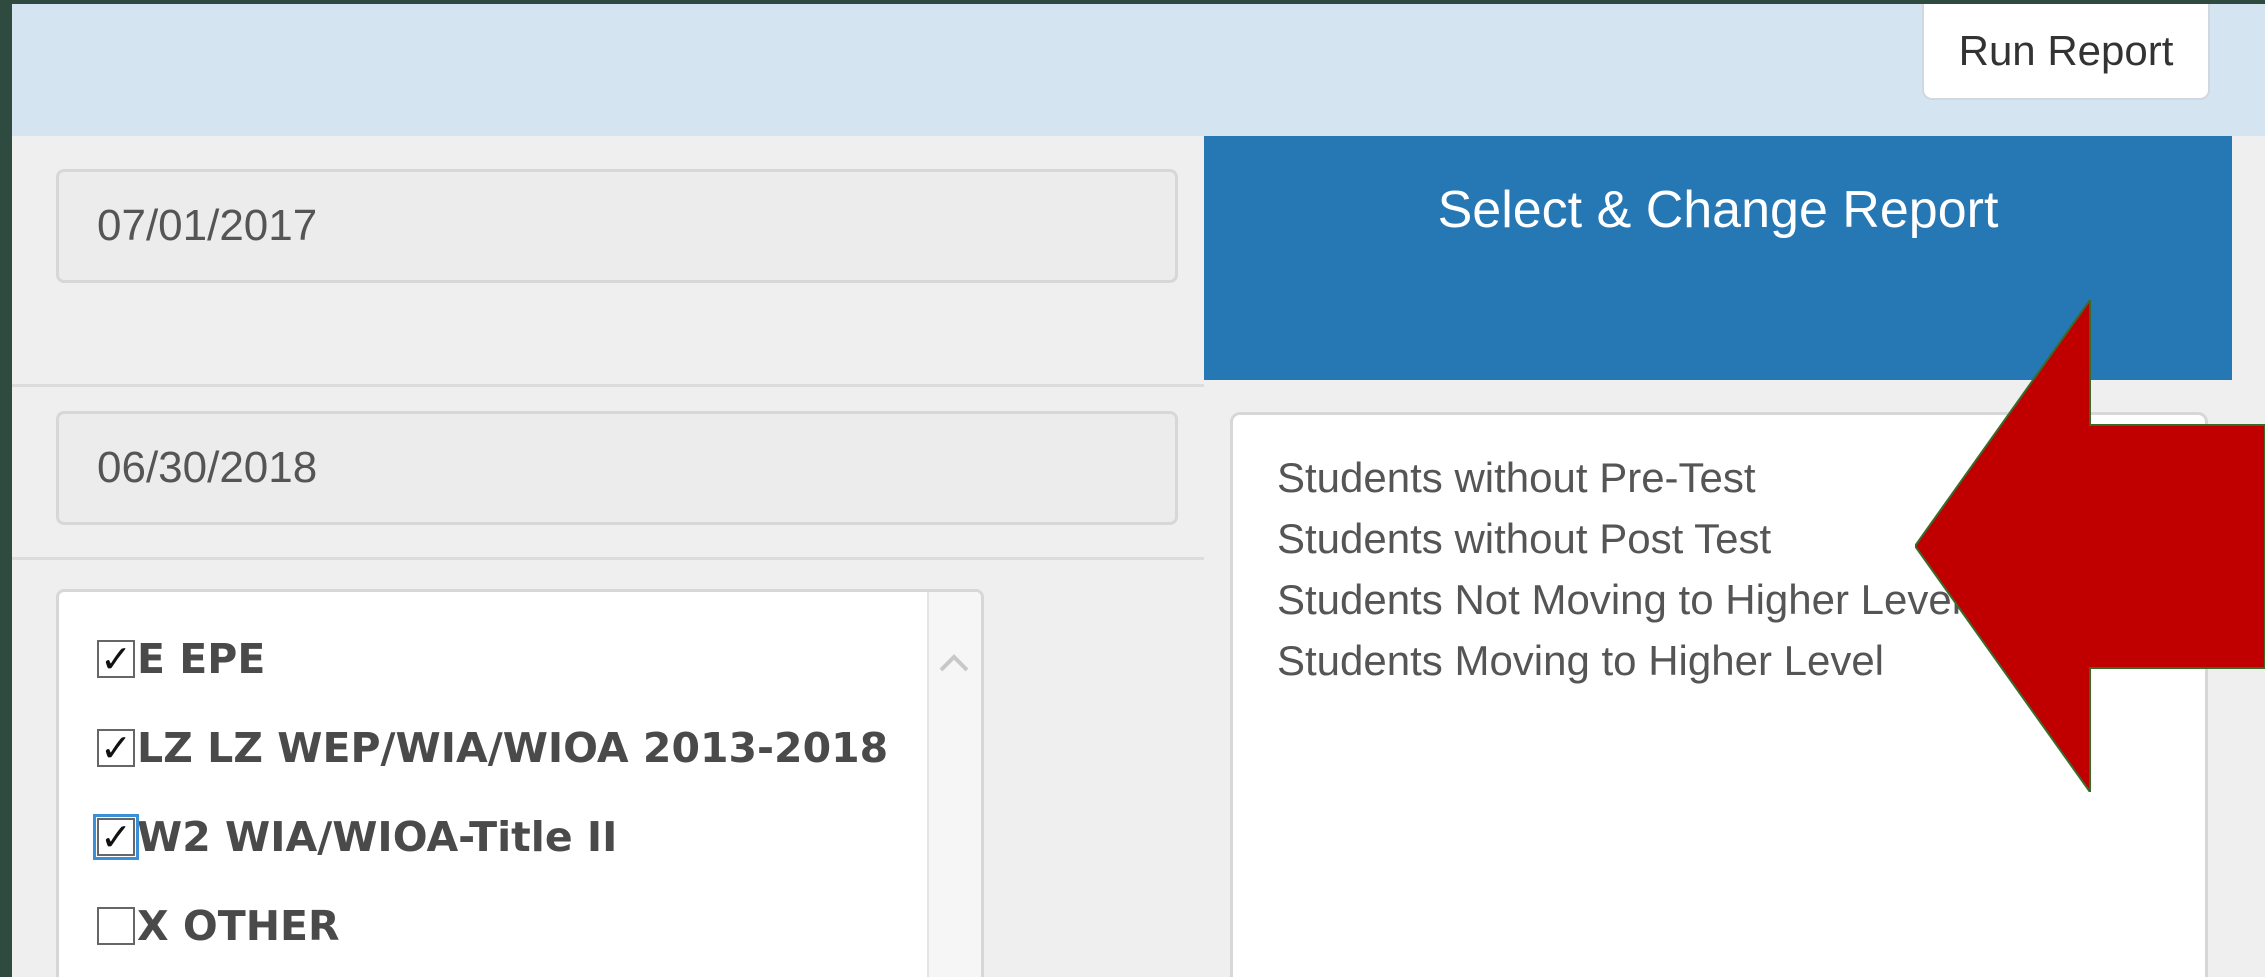 This screenshot has height=977, width=2265. Describe the element at coordinates (377, 837) in the screenshot. I see `program-label: W2 WIA/WIOA-Title II` at that location.